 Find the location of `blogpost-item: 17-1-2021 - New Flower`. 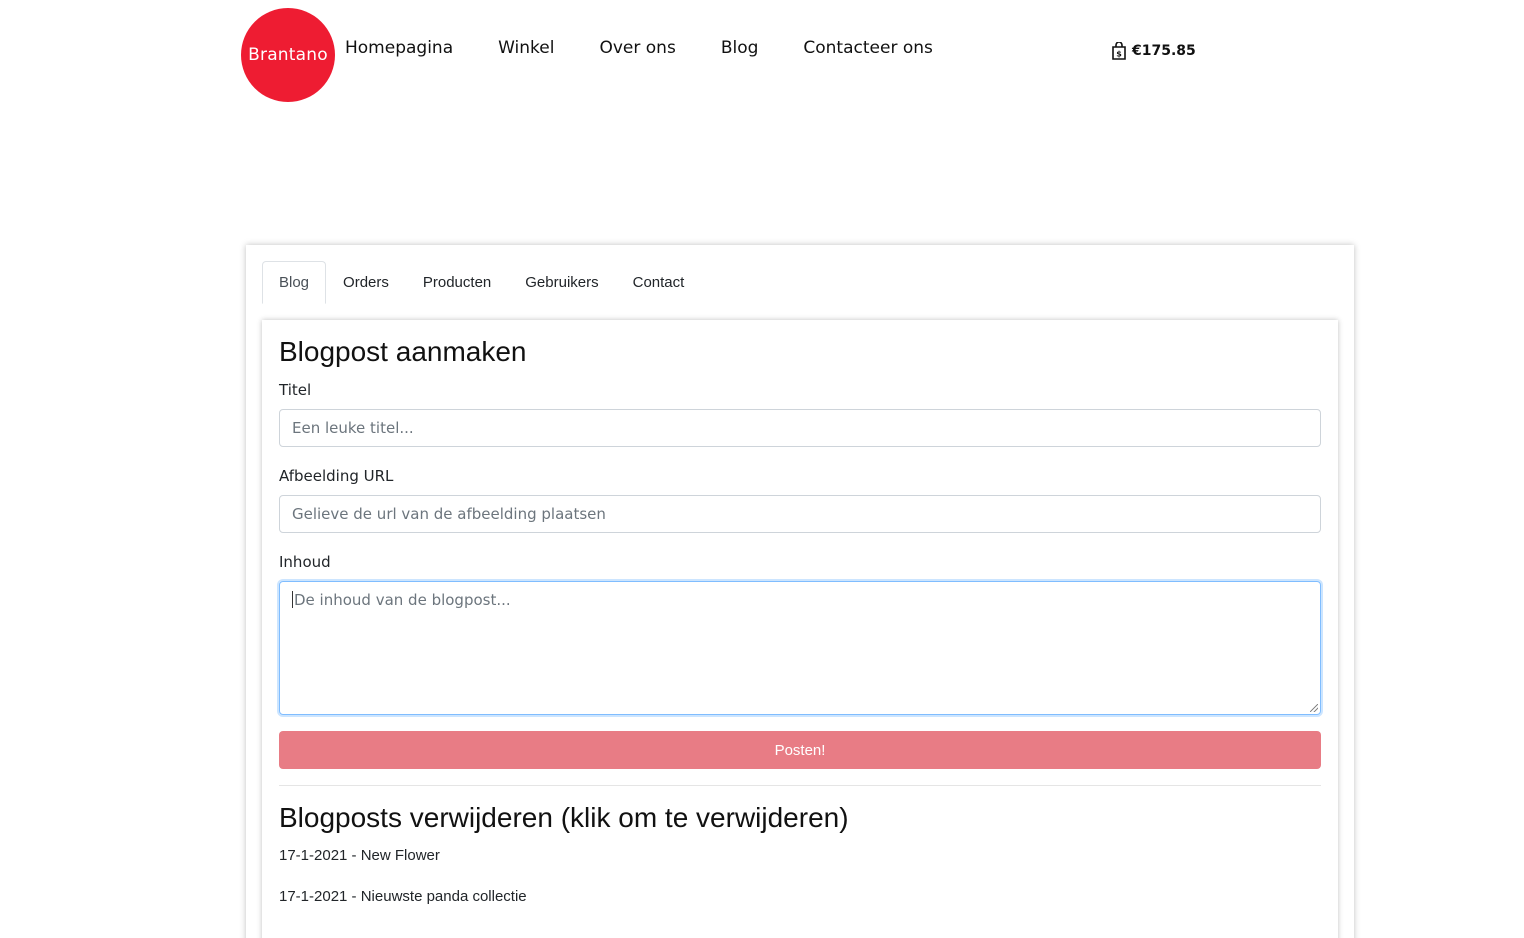

blogpost-item: 17-1-2021 - New Flower is located at coordinates (359, 855).